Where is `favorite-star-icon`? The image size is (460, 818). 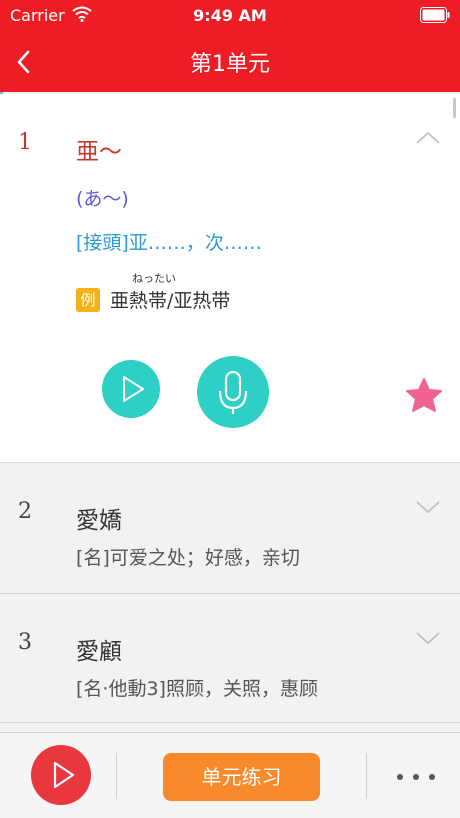
favorite-star-icon is located at coordinates (424, 396).